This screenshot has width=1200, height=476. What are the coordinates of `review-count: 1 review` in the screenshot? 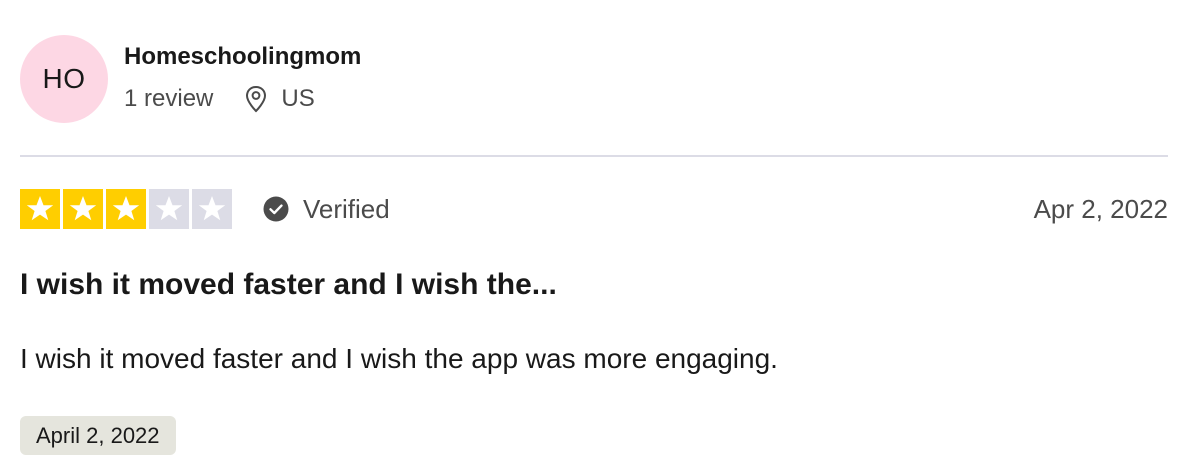 It's located at (169, 98).